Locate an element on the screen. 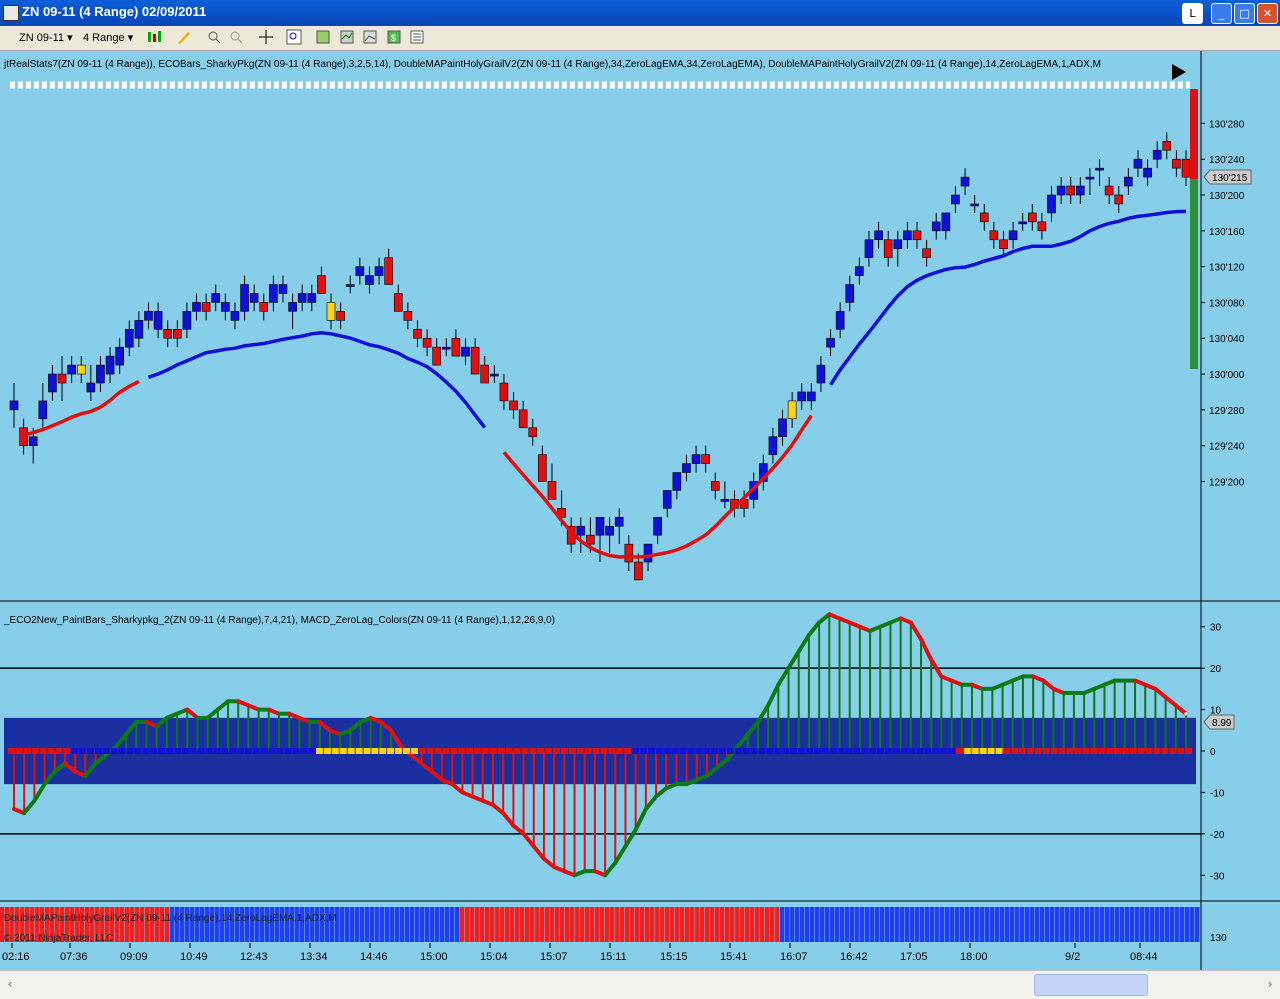 This screenshot has height=999, width=1280. data-box-icon is located at coordinates (323, 37).